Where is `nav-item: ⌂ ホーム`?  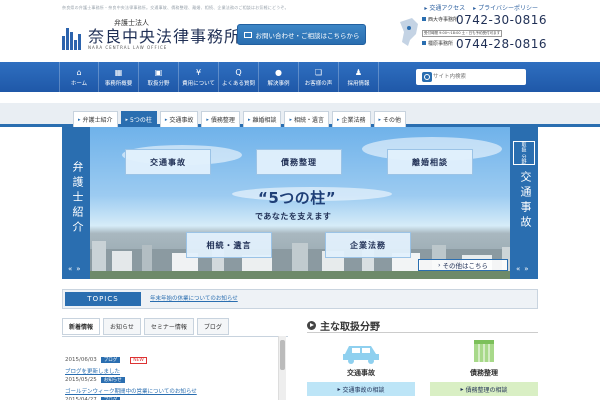
nav-item: ⌂ ホーム is located at coordinates (79, 77).